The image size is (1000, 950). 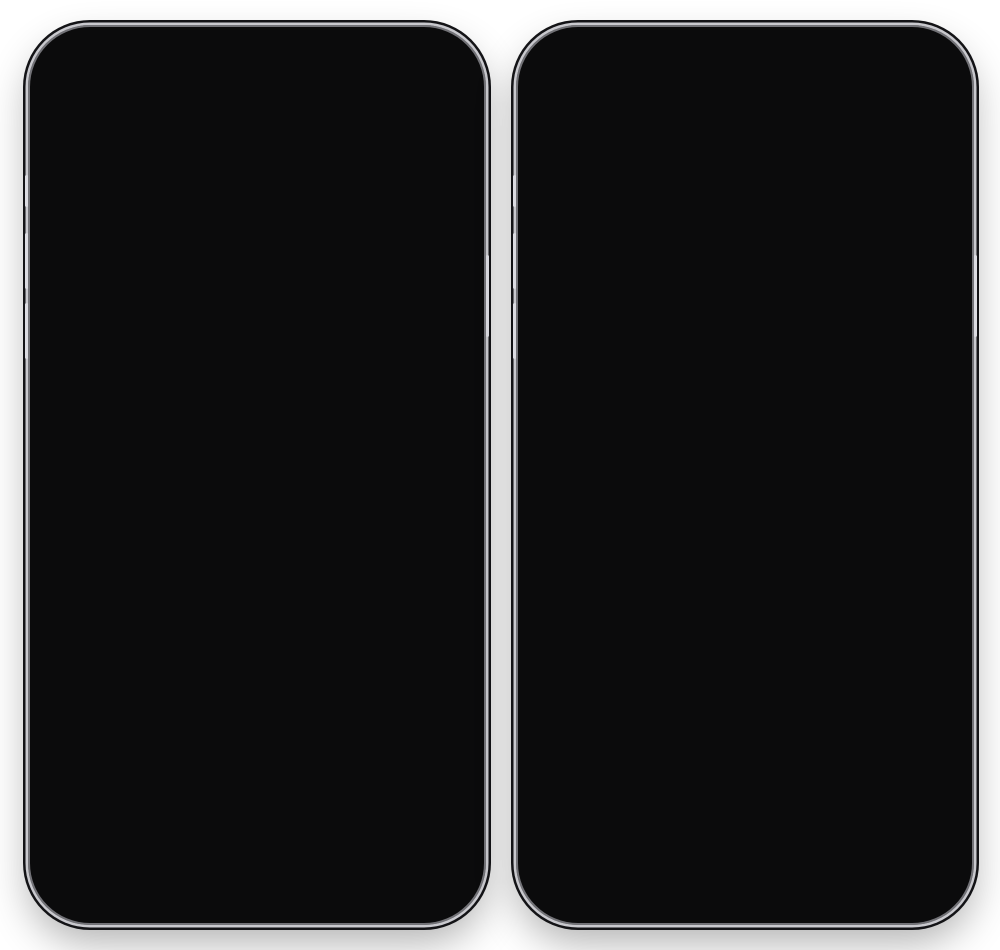 What do you see at coordinates (26, 261) in the screenshot?
I see `volume-up-button` at bounding box center [26, 261].